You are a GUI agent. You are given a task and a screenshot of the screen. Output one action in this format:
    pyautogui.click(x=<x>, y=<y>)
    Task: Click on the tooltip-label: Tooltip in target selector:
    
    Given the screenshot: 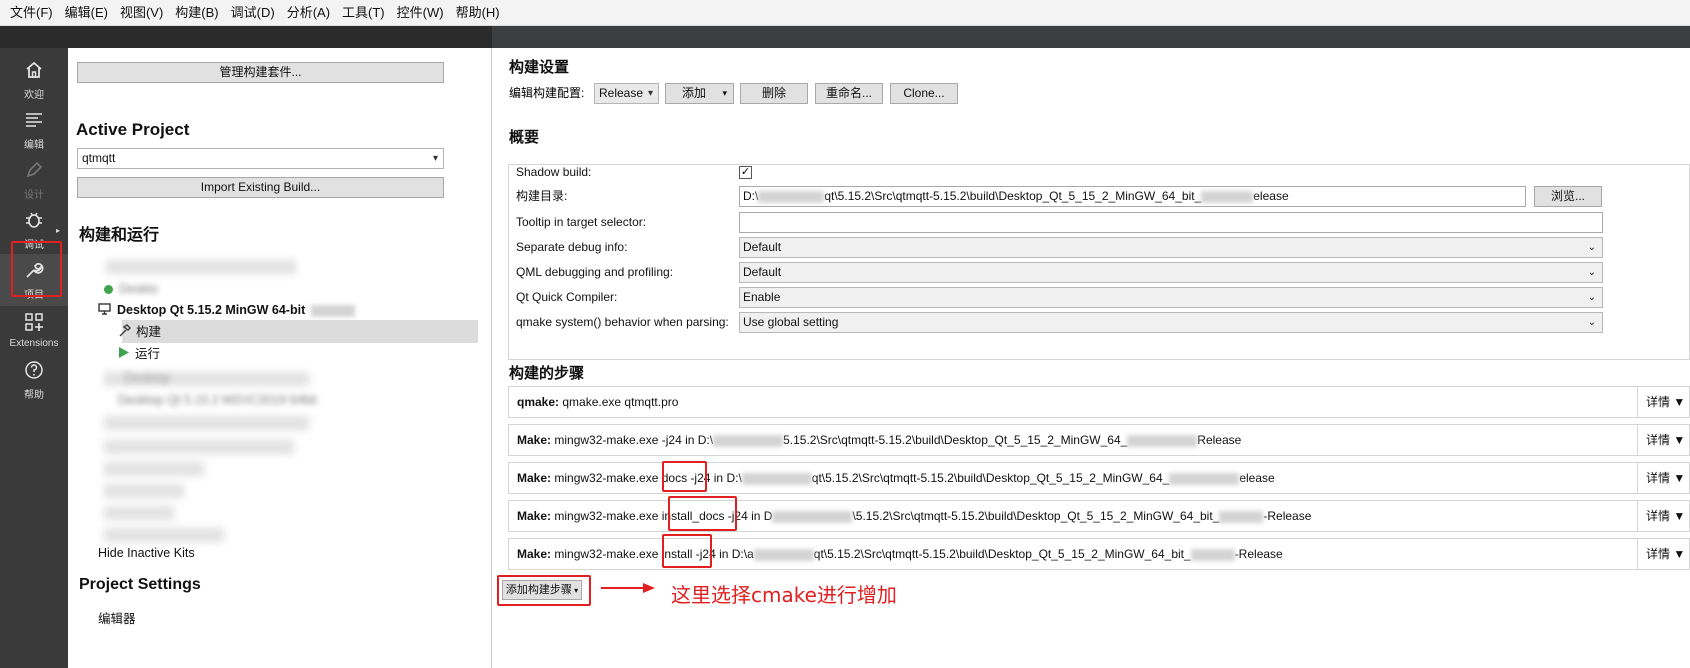 What is the action you would take?
    pyautogui.click(x=581, y=222)
    